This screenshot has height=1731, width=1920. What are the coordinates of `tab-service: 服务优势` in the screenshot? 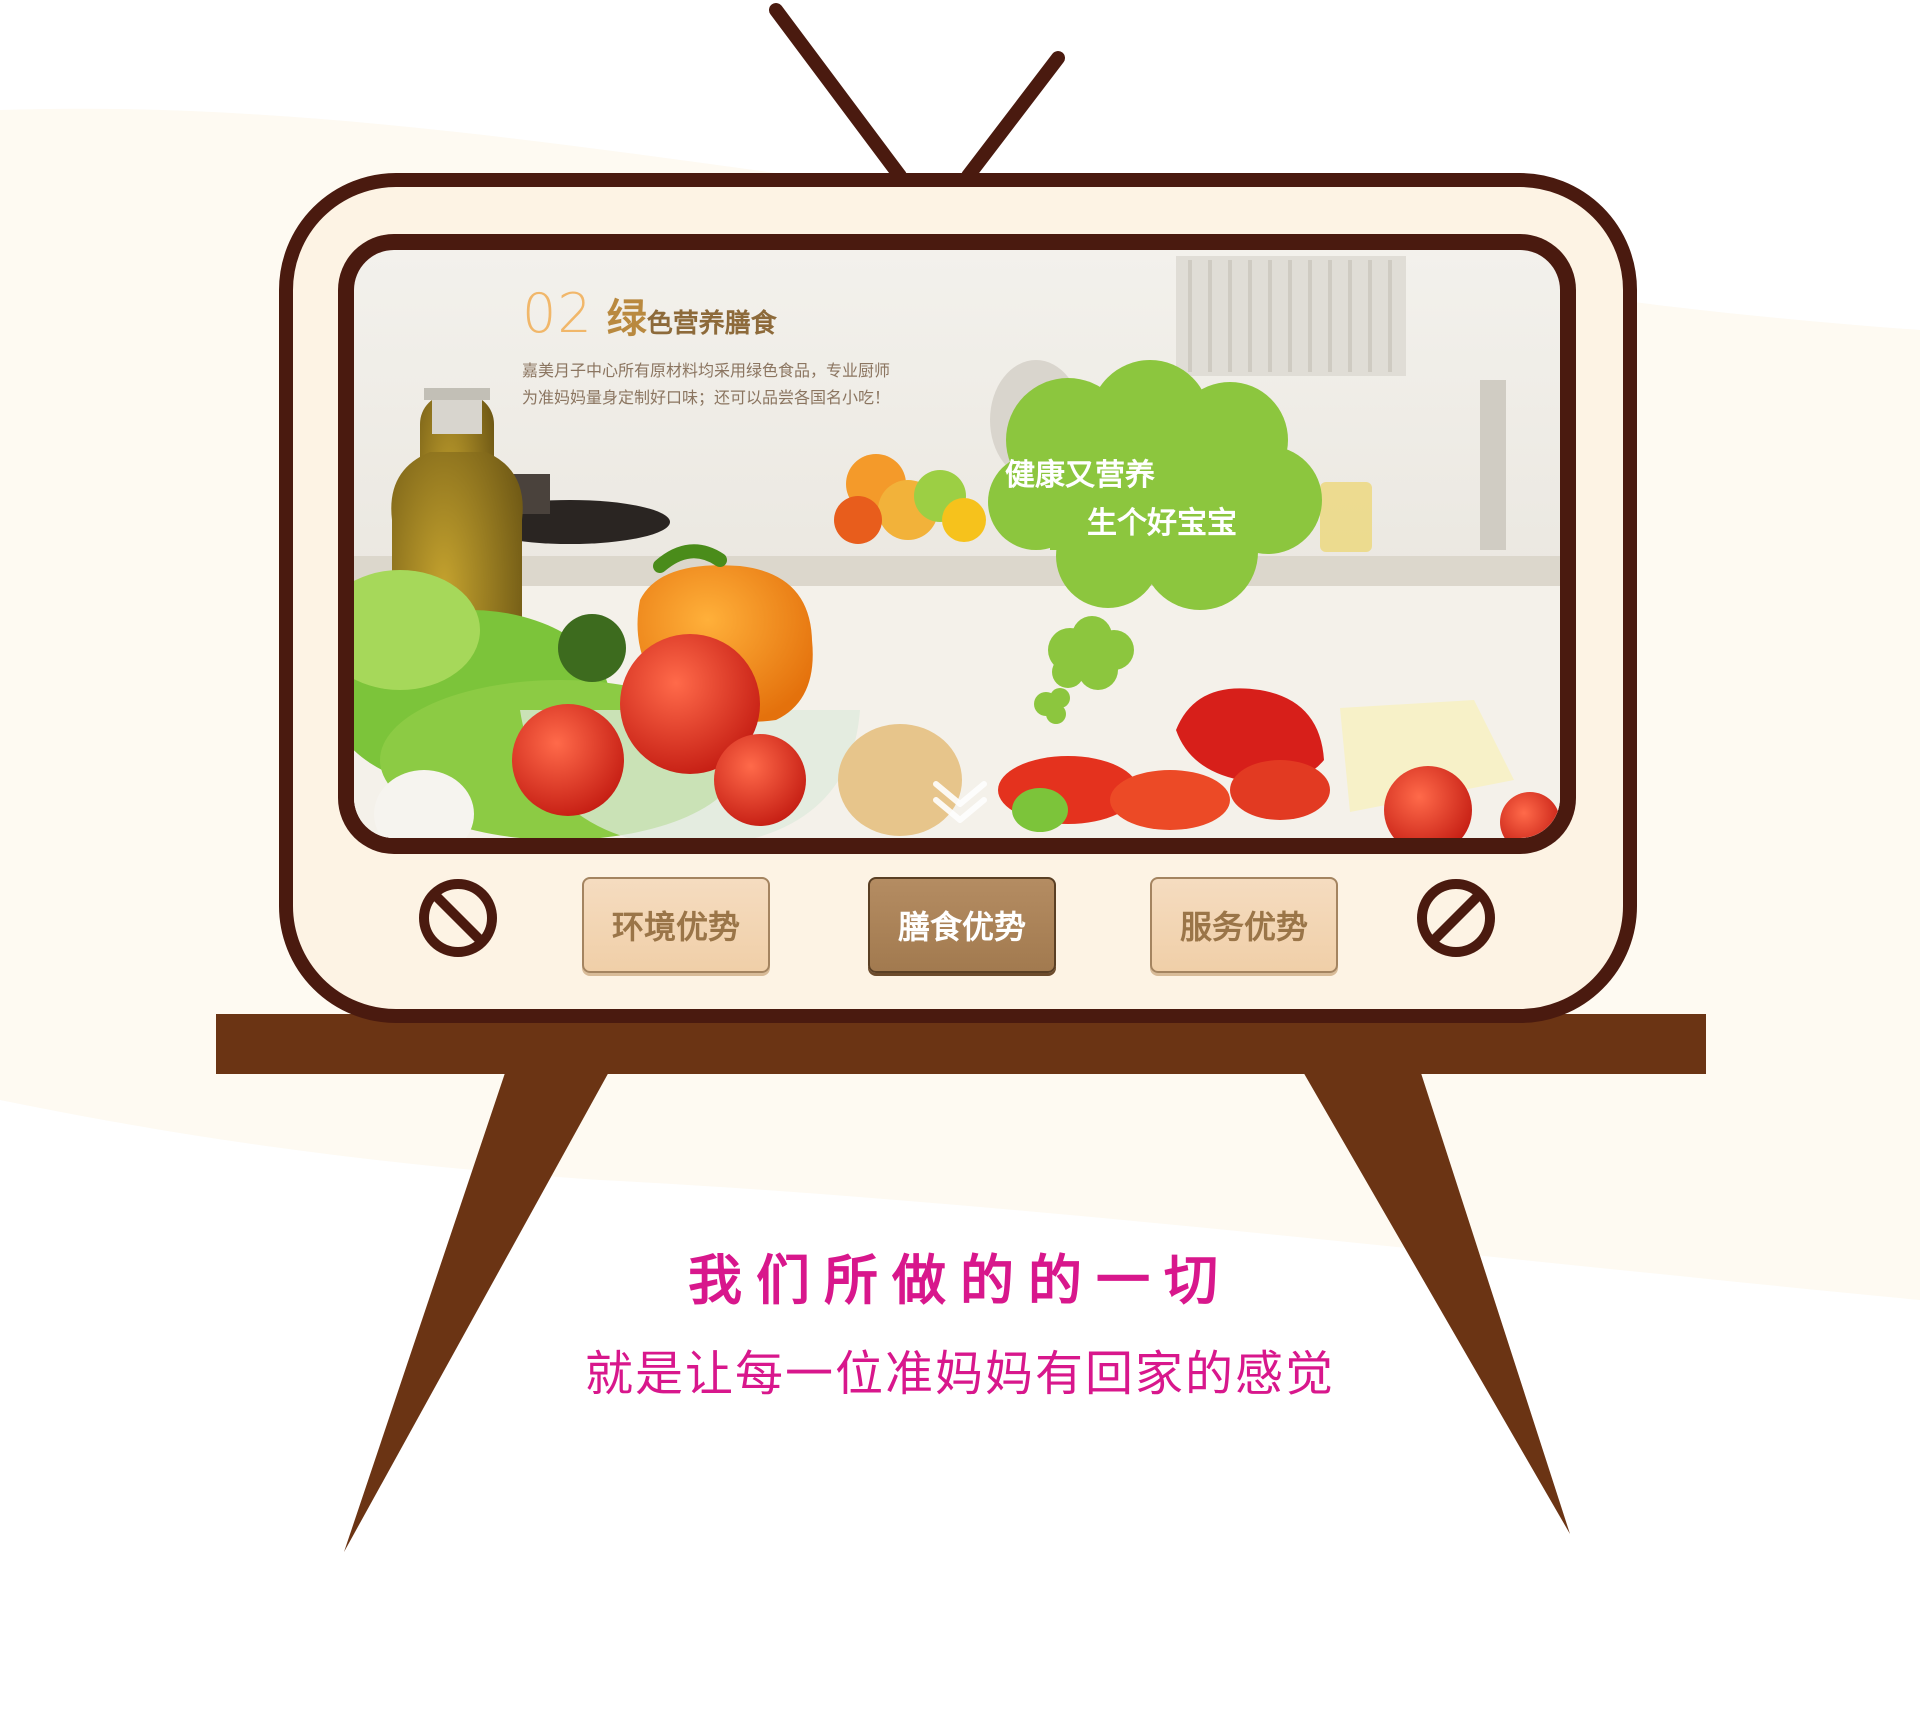 It's located at (1244, 925).